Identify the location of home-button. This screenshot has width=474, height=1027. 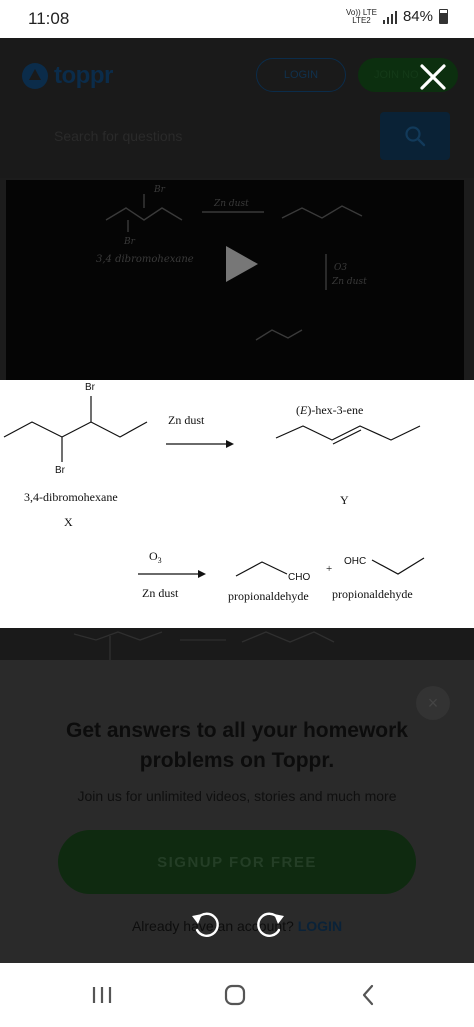
(235, 995).